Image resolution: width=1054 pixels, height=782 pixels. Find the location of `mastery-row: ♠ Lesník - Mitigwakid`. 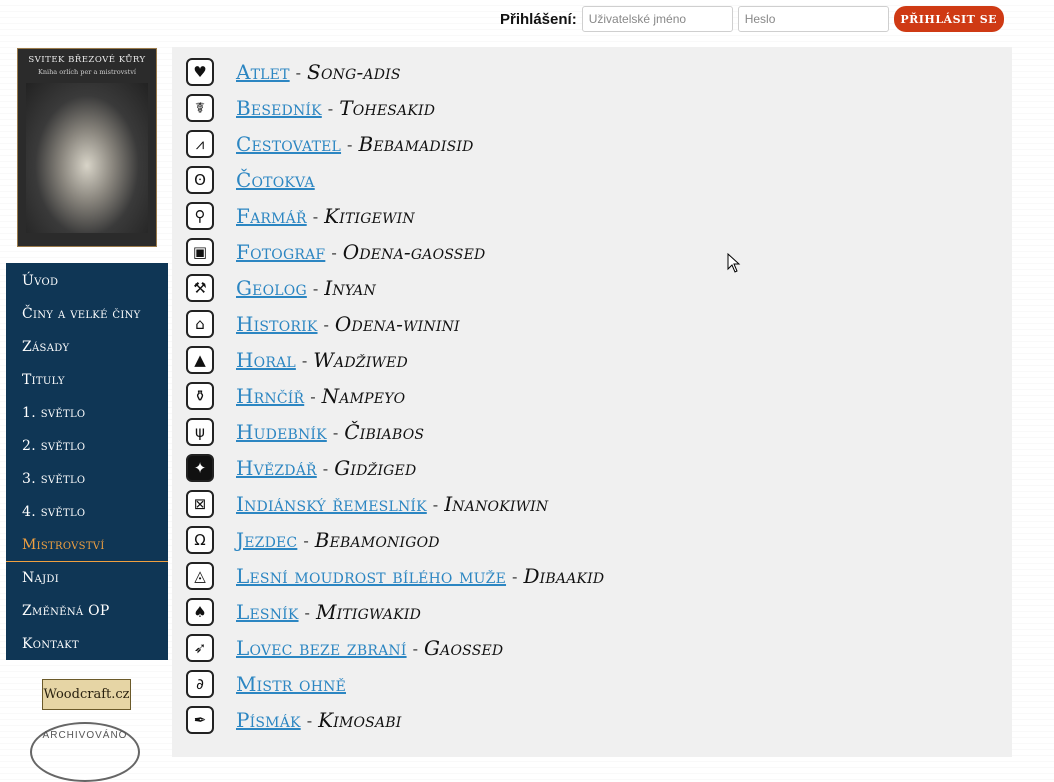

mastery-row: ♠ Lesník - Mitigwakid is located at coordinates (303, 612).